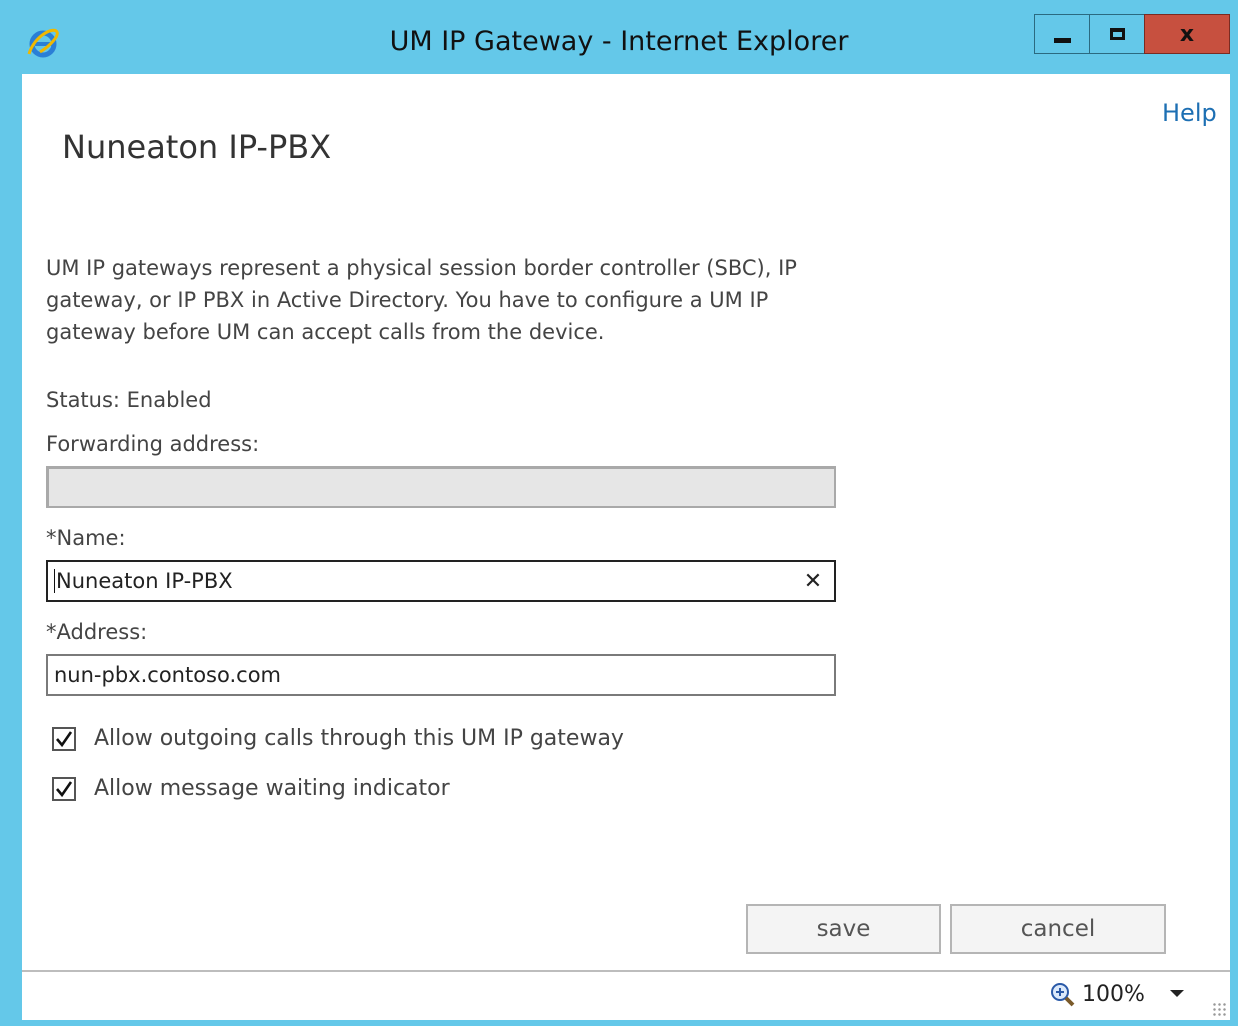 The height and width of the screenshot is (1026, 1238). Describe the element at coordinates (272, 788) in the screenshot. I see `message-waiting-label: Allow message waiting indicator` at that location.